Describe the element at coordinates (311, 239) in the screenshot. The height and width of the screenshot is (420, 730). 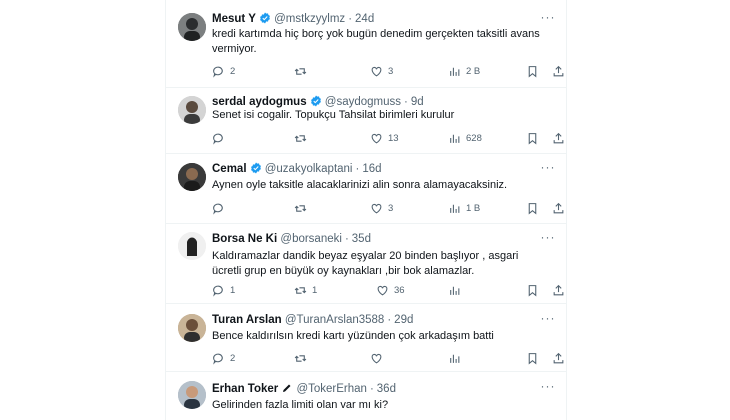
I see `author-handle: @borsaneki` at that location.